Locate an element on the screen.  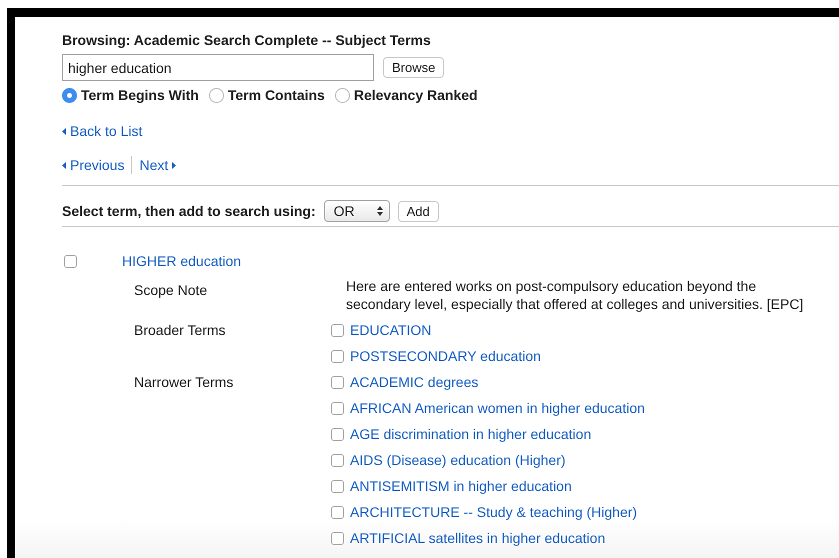
radio-label: Term Begins With is located at coordinates (140, 95).